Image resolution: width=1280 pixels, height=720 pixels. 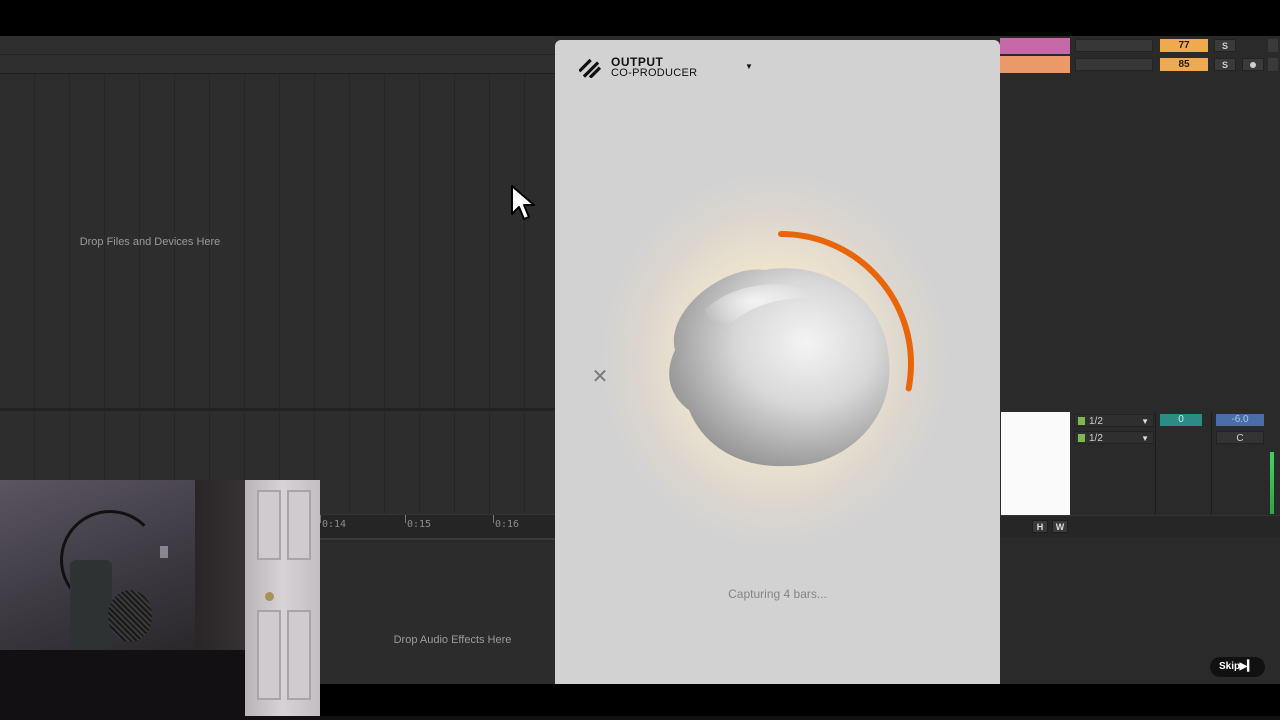 I want to click on input-channel-label: 1/2, so click(x=1096, y=421).